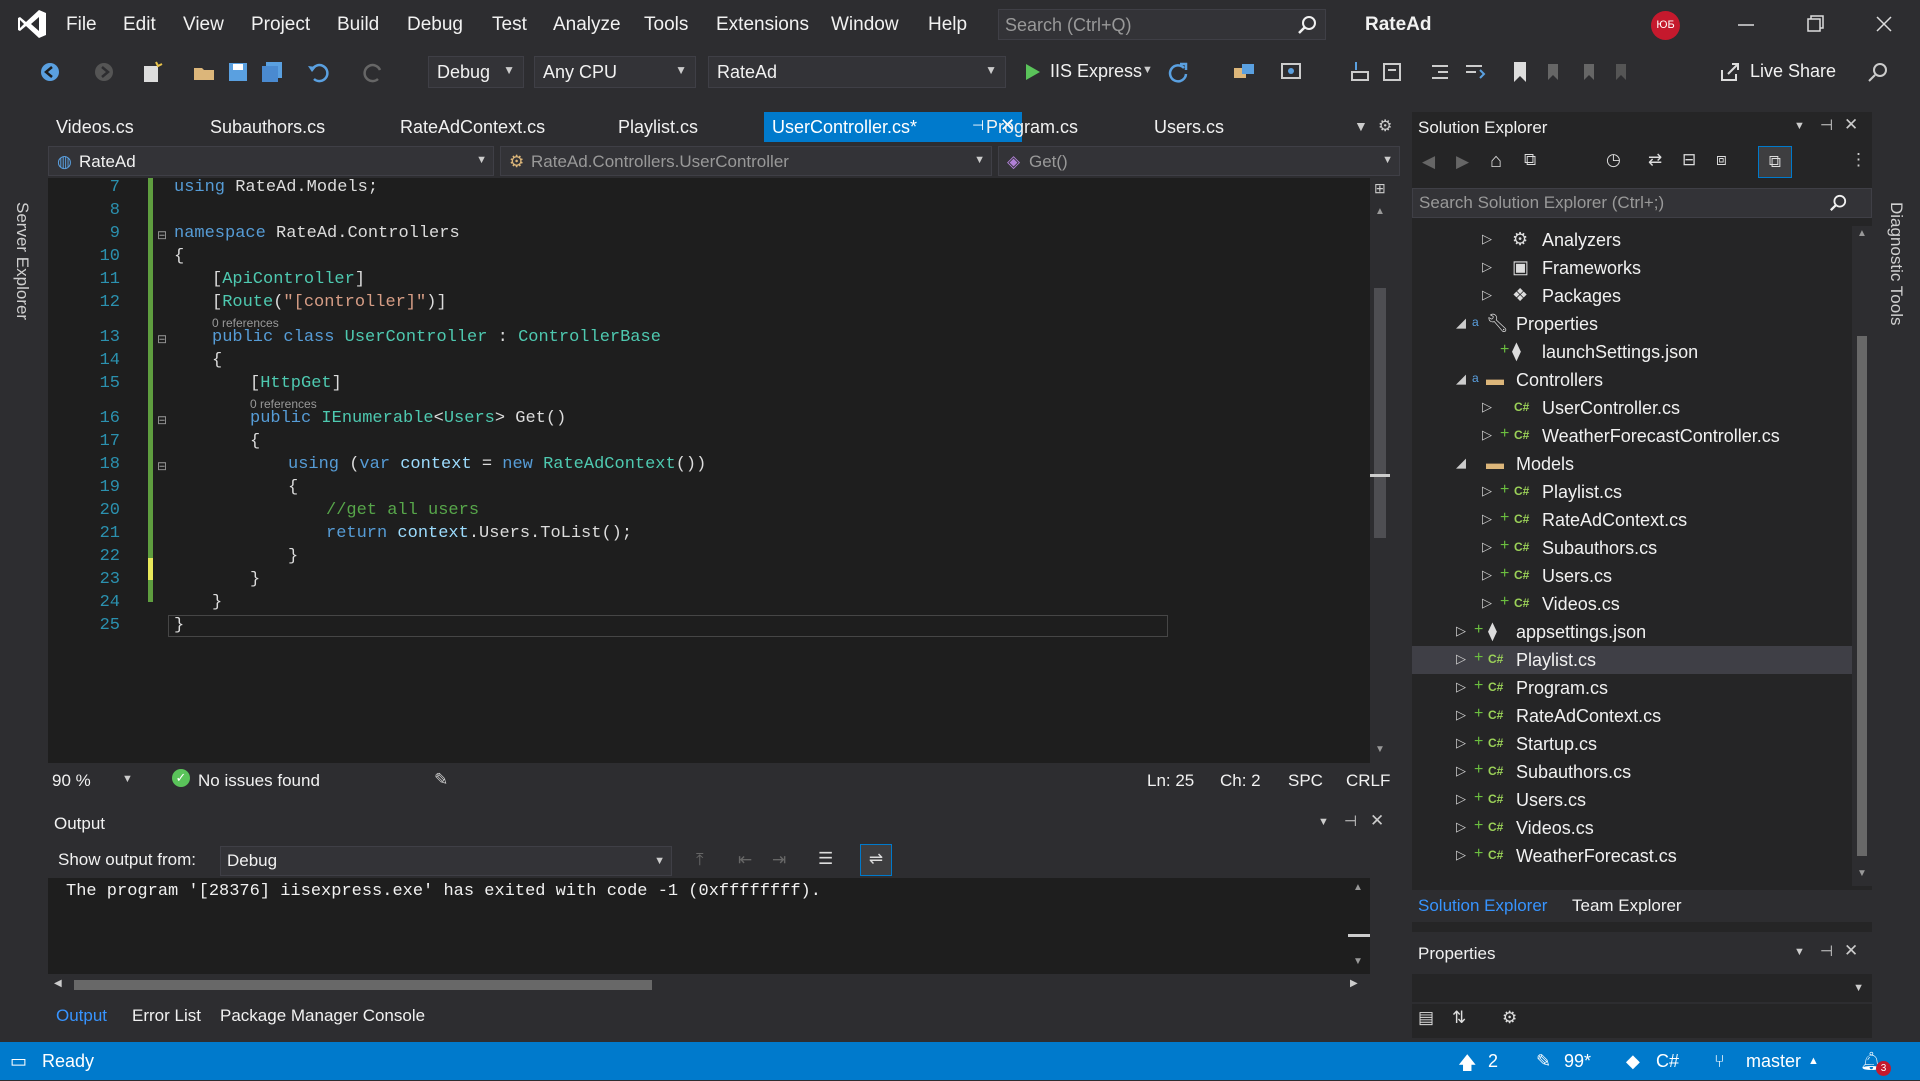  I want to click on categorized-icon: ▤, so click(1426, 1018).